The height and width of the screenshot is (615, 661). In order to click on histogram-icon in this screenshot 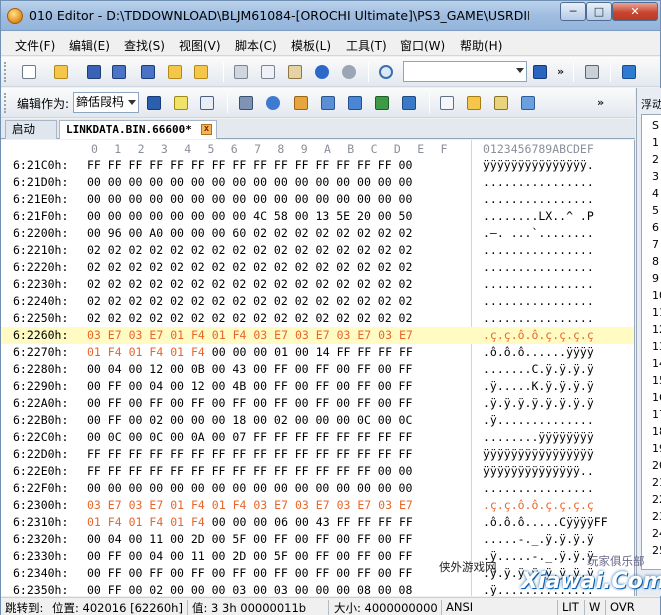, I will do `click(355, 103)`.